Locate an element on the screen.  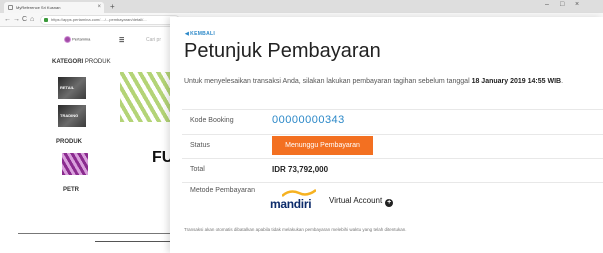
lock-icon is located at coordinates (46, 20).